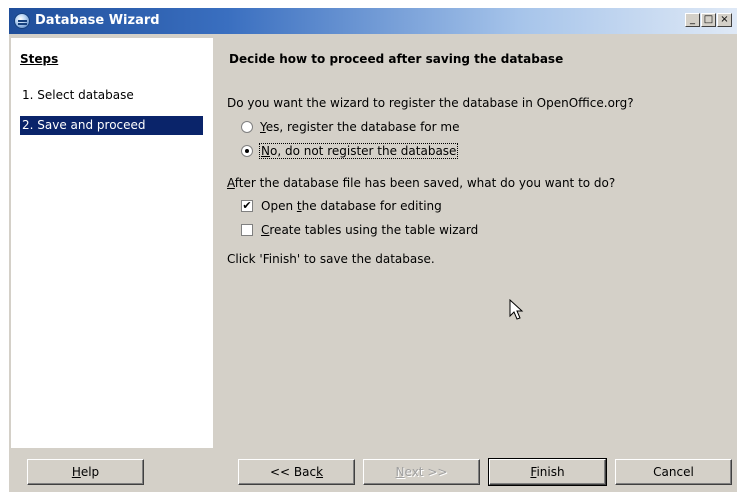 The width and height of the screenshot is (737, 492). Describe the element at coordinates (351, 206) in the screenshot. I see `open-for-editing-label: Open the database for editing` at that location.